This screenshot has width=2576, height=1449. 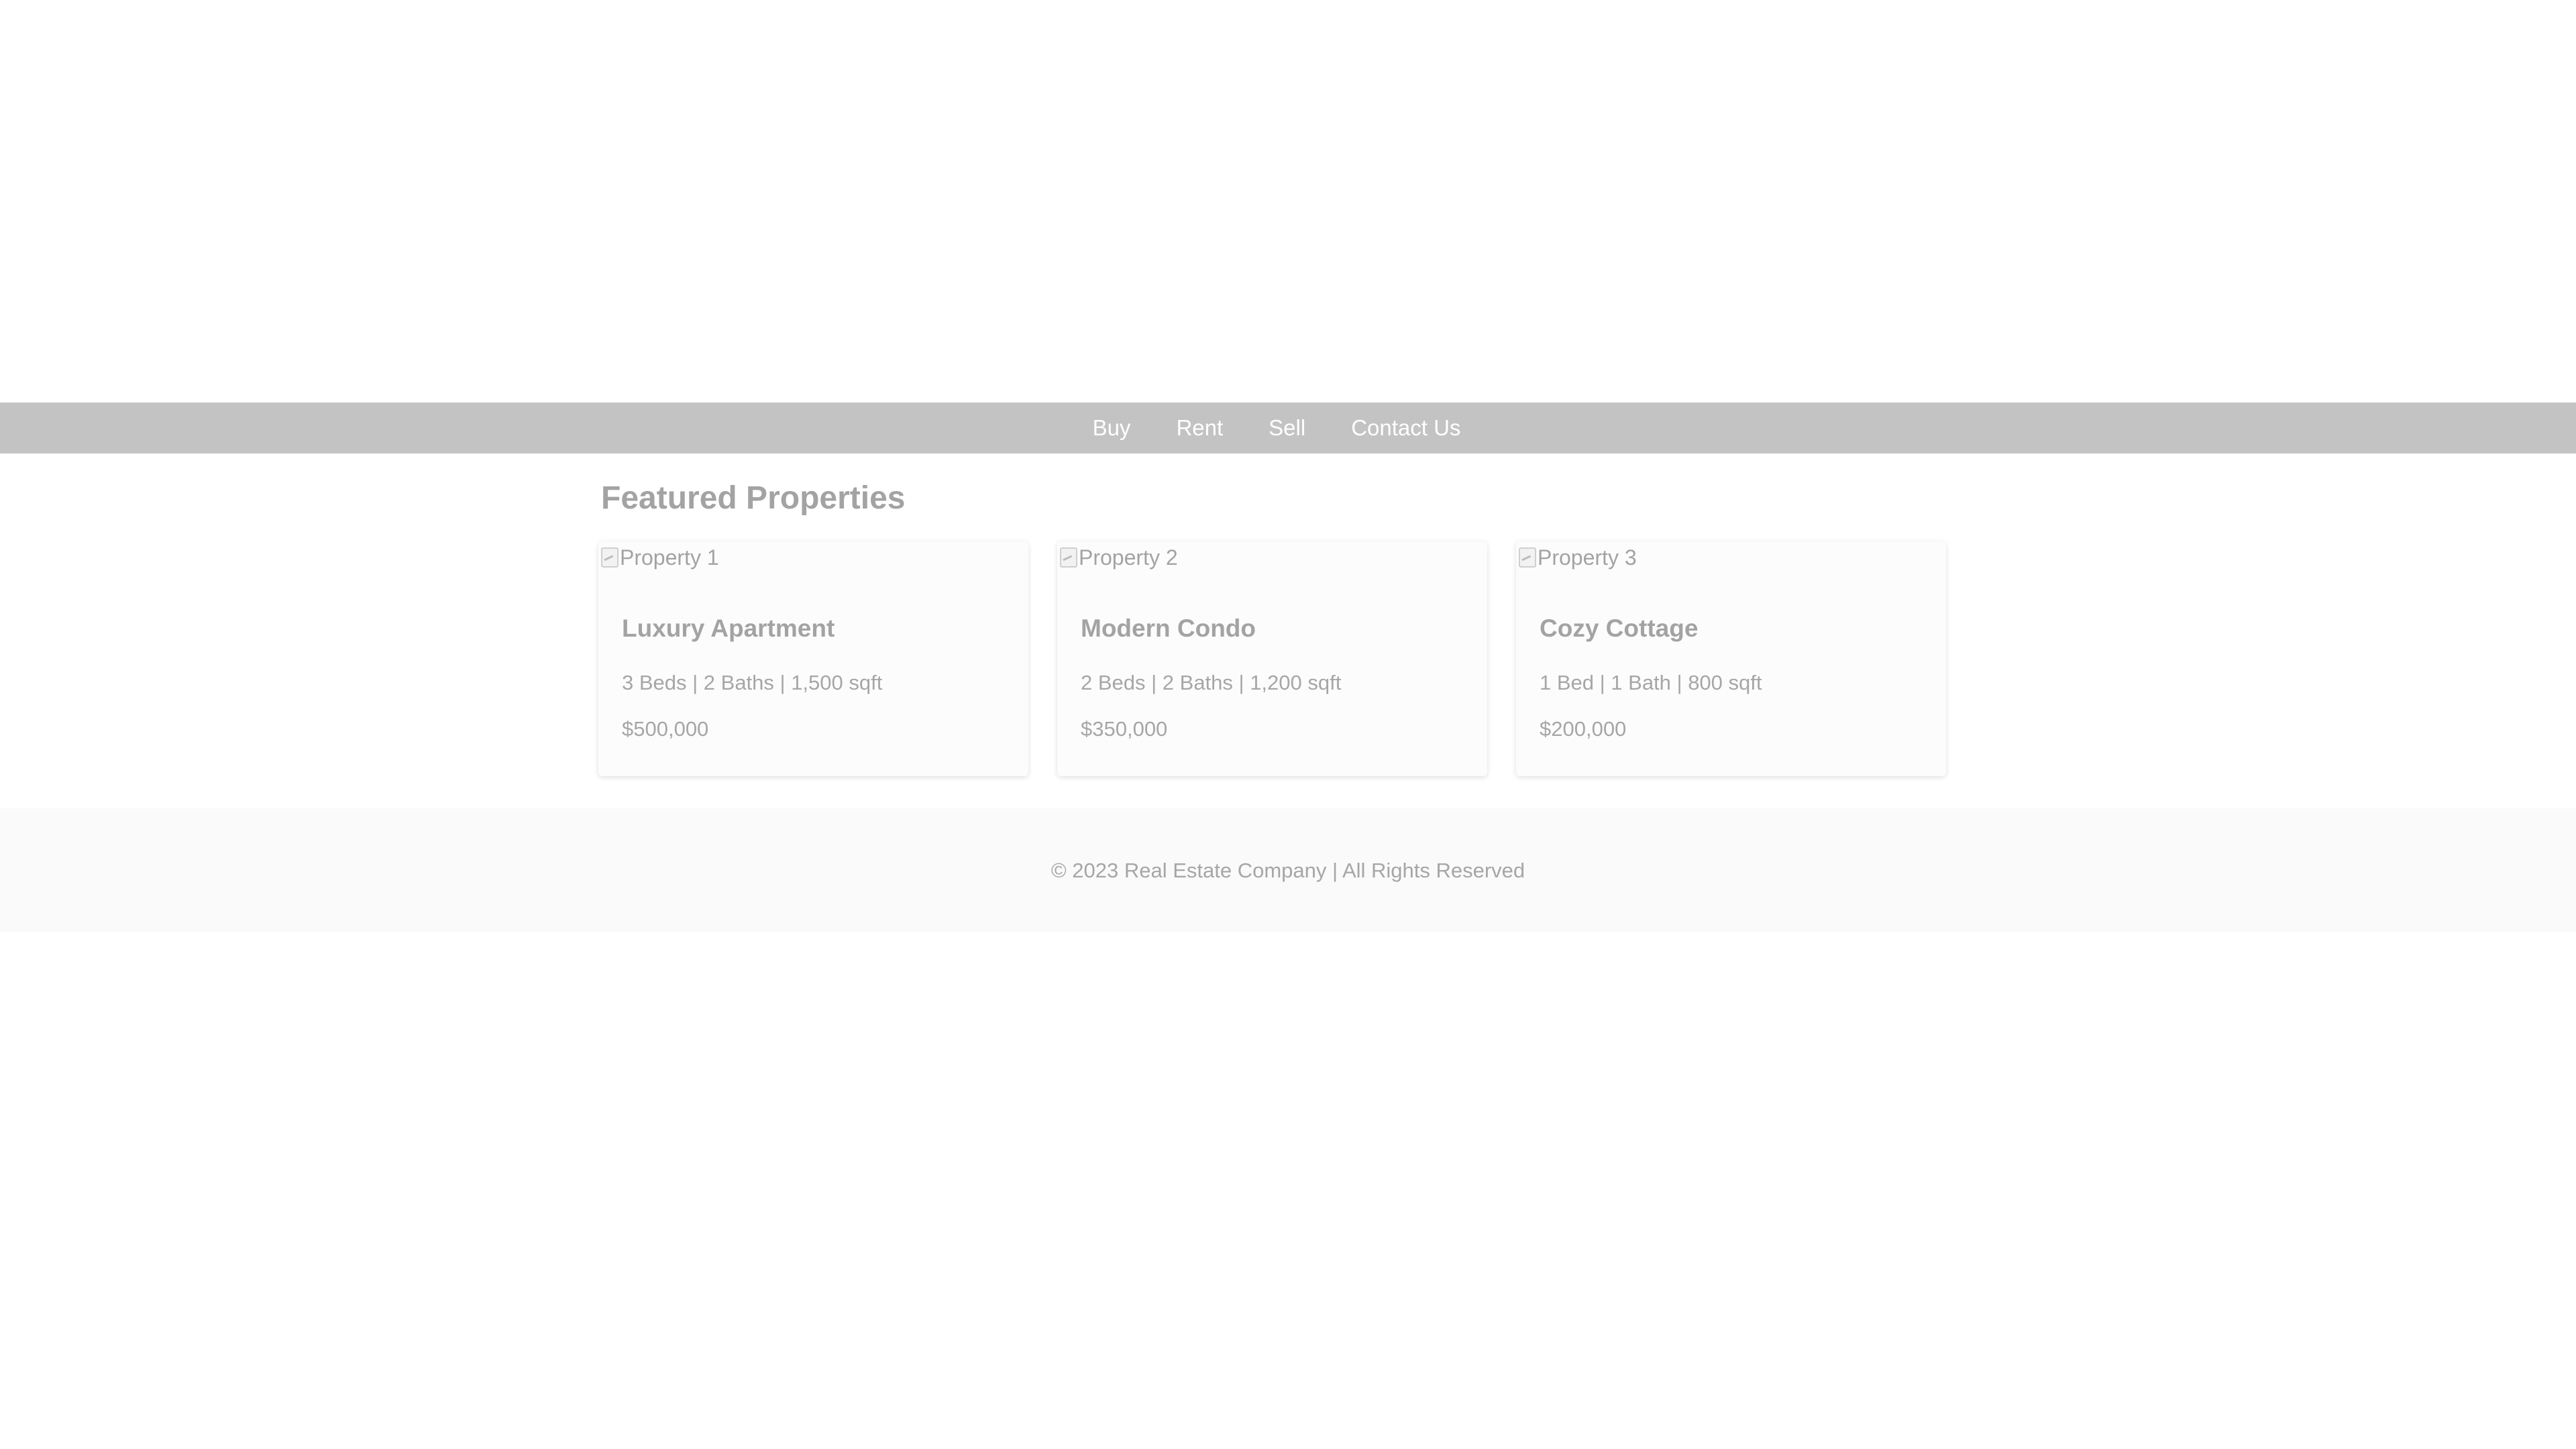 What do you see at coordinates (753, 498) in the screenshot?
I see `section-title: Featured Properties` at bounding box center [753, 498].